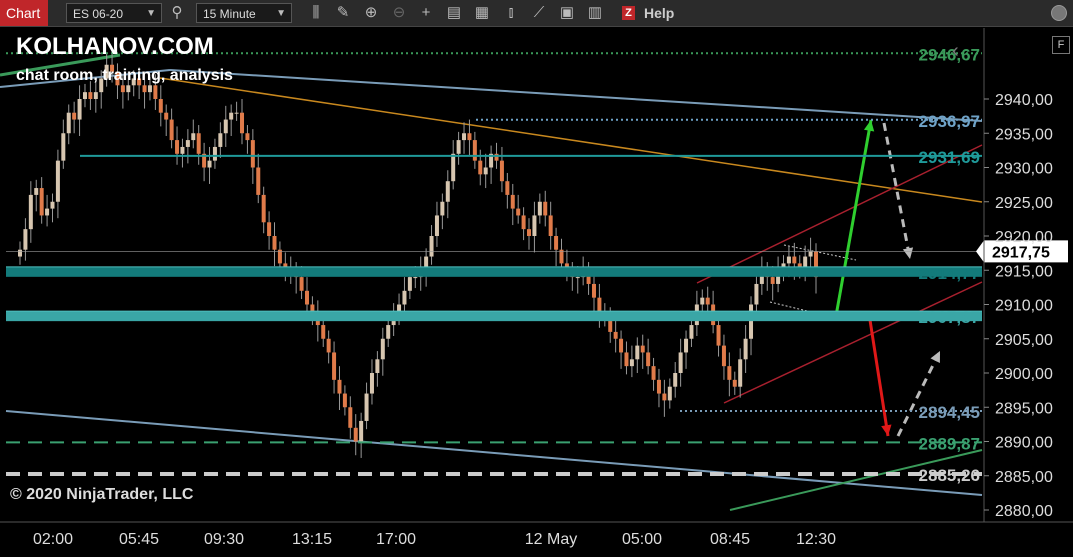  What do you see at coordinates (399, 13) in the screenshot?
I see `zoom-out-icon: ⊖` at bounding box center [399, 13].